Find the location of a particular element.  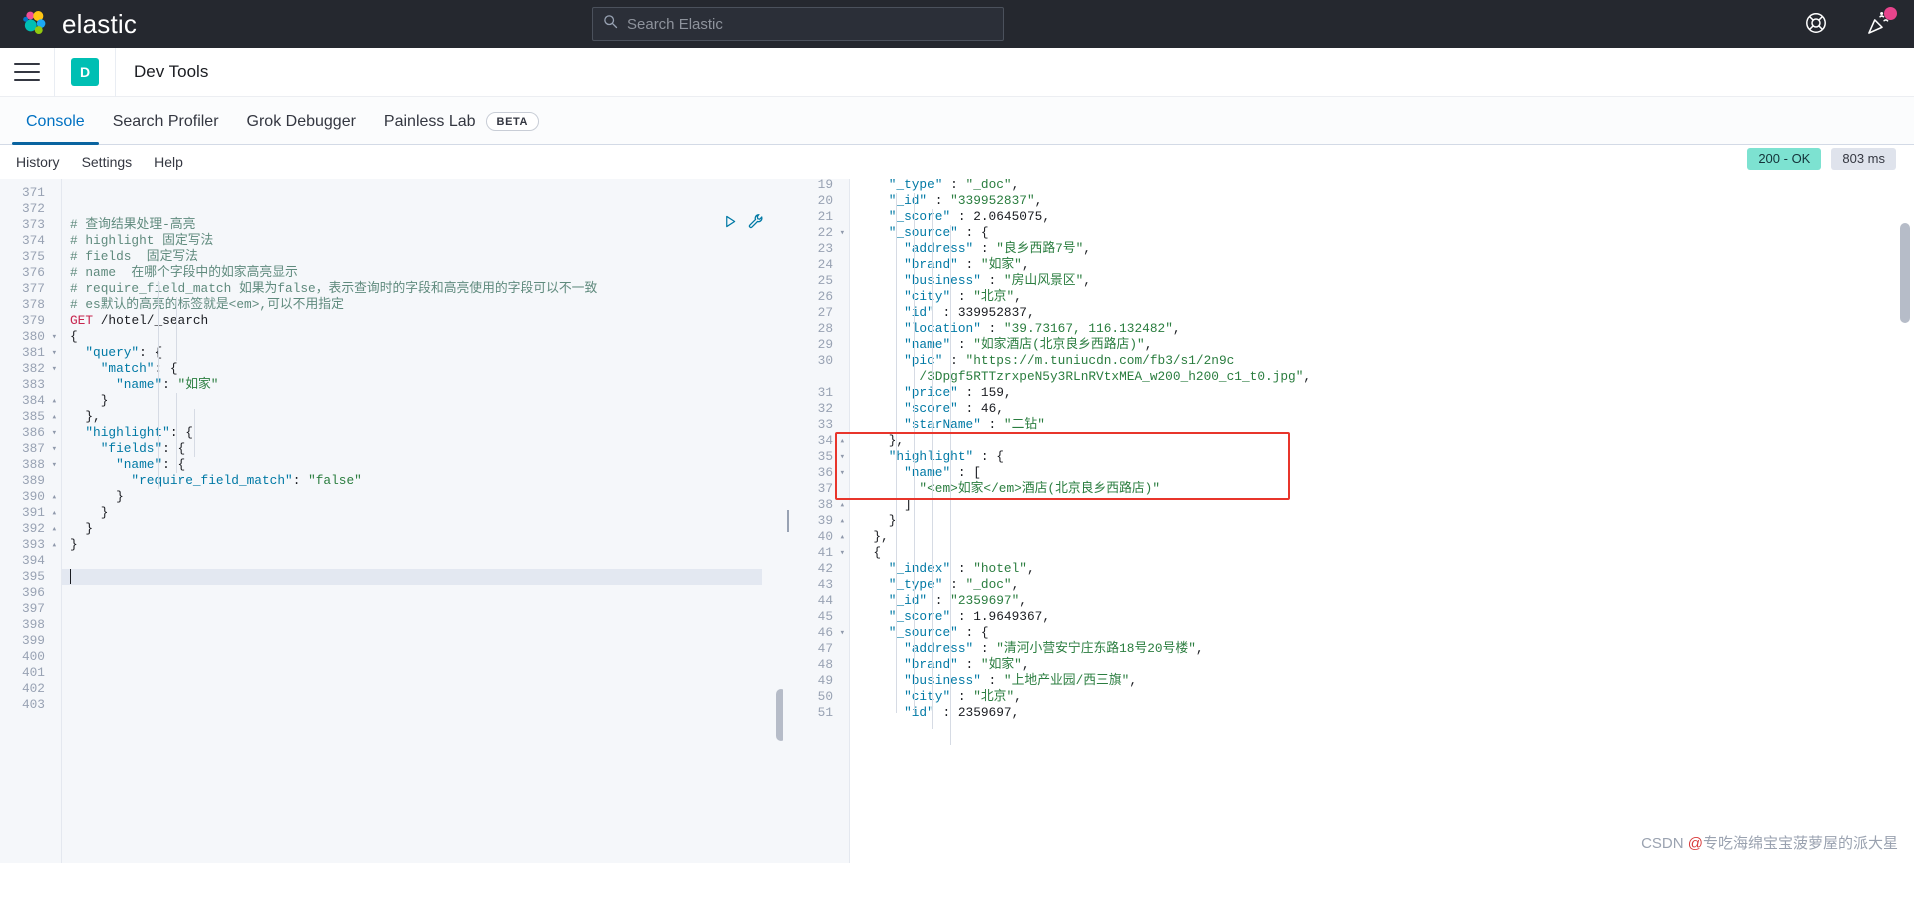

code-line: "_index" : "hotel", is located at coordinates (946, 569).